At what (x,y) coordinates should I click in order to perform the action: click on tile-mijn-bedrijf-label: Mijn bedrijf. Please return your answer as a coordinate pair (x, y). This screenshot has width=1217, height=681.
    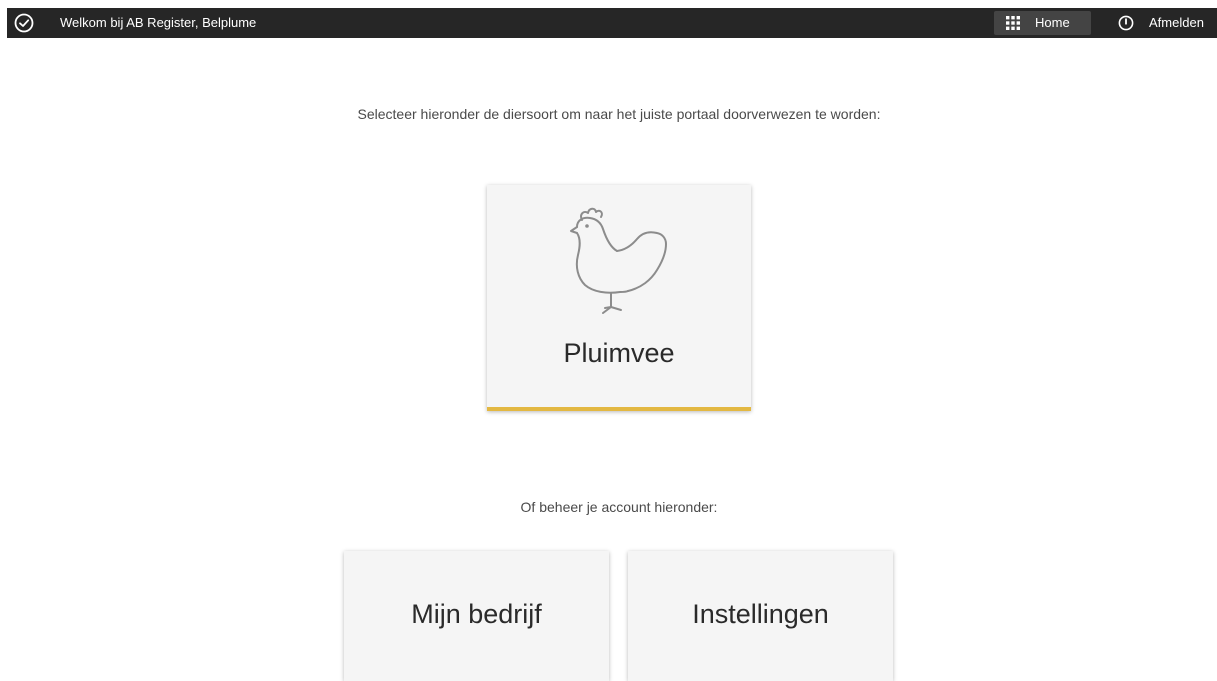
    Looking at the image, I should click on (476, 614).